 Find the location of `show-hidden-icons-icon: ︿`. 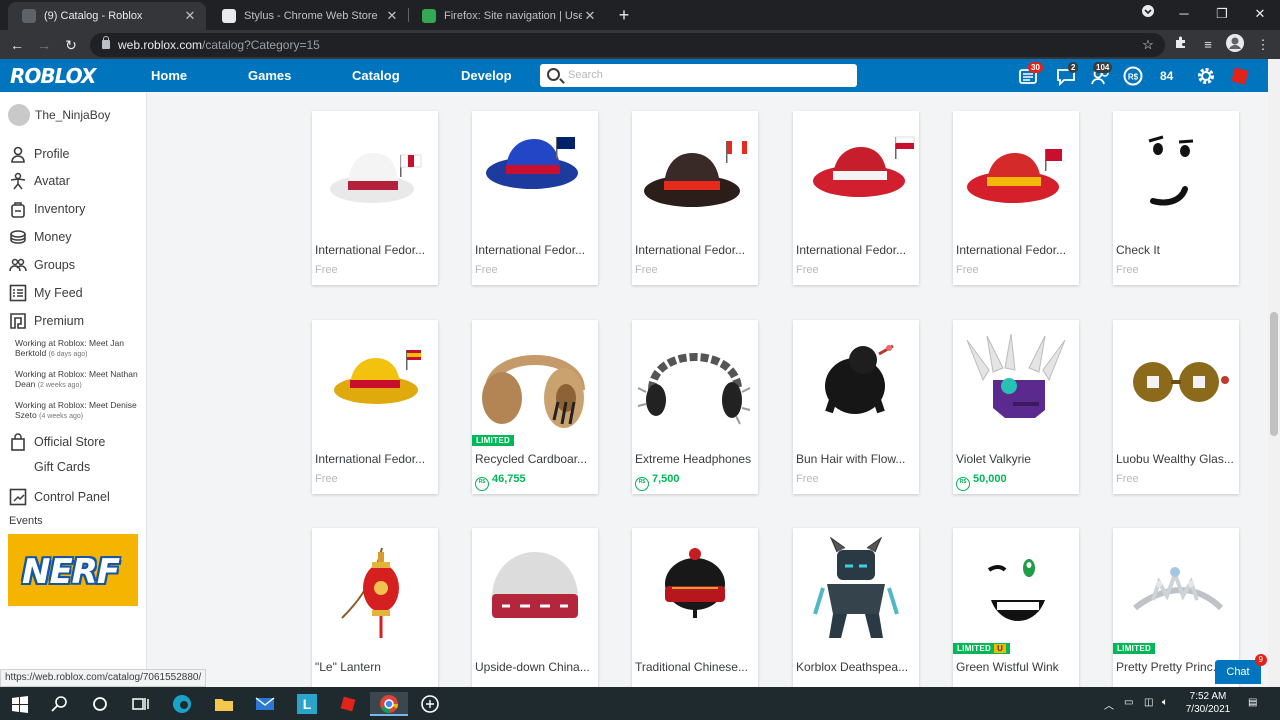

show-hidden-icons-icon: ︿ is located at coordinates (1109, 704).